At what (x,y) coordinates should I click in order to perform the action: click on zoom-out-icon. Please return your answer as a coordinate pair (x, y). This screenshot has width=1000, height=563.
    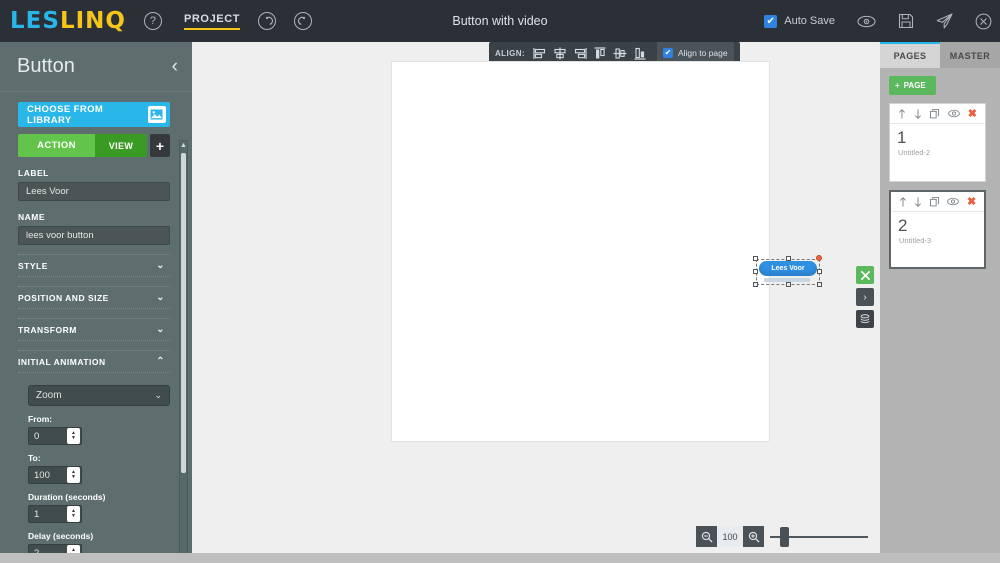
    Looking at the image, I should click on (706, 536).